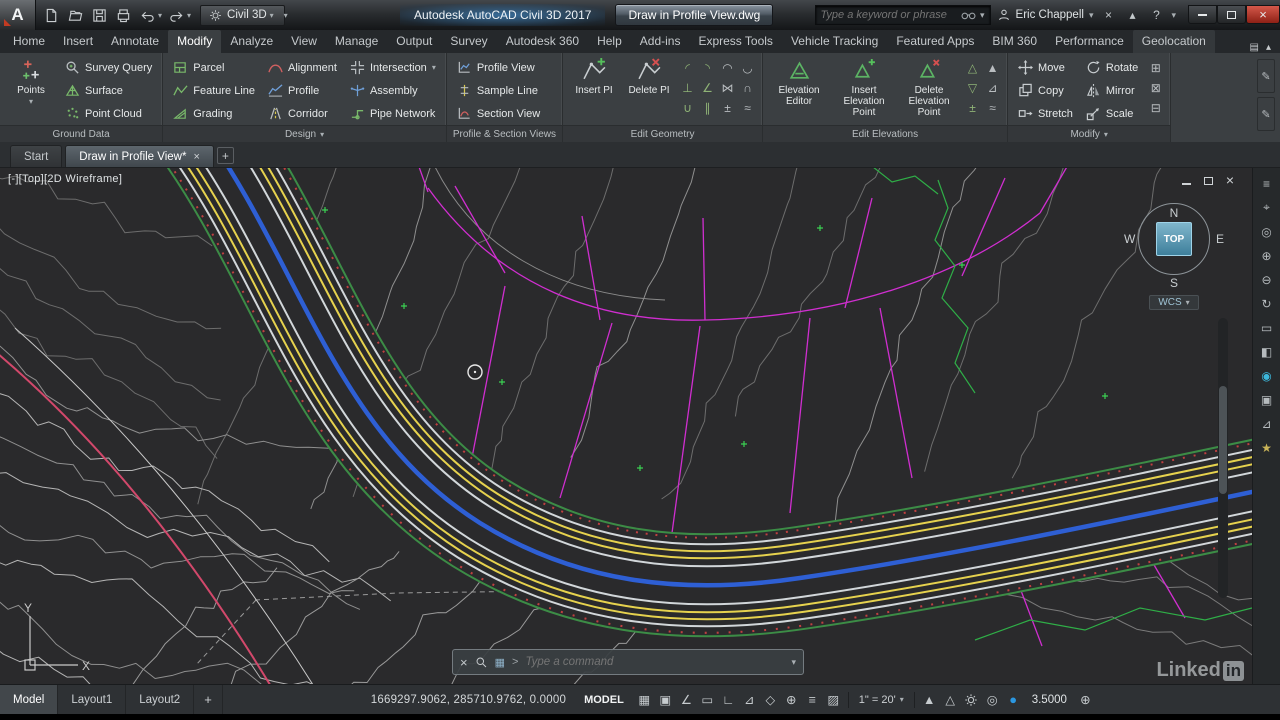 The width and height of the screenshot is (1280, 720). What do you see at coordinates (498, 113) in the screenshot?
I see `section-view-button: Section View` at bounding box center [498, 113].